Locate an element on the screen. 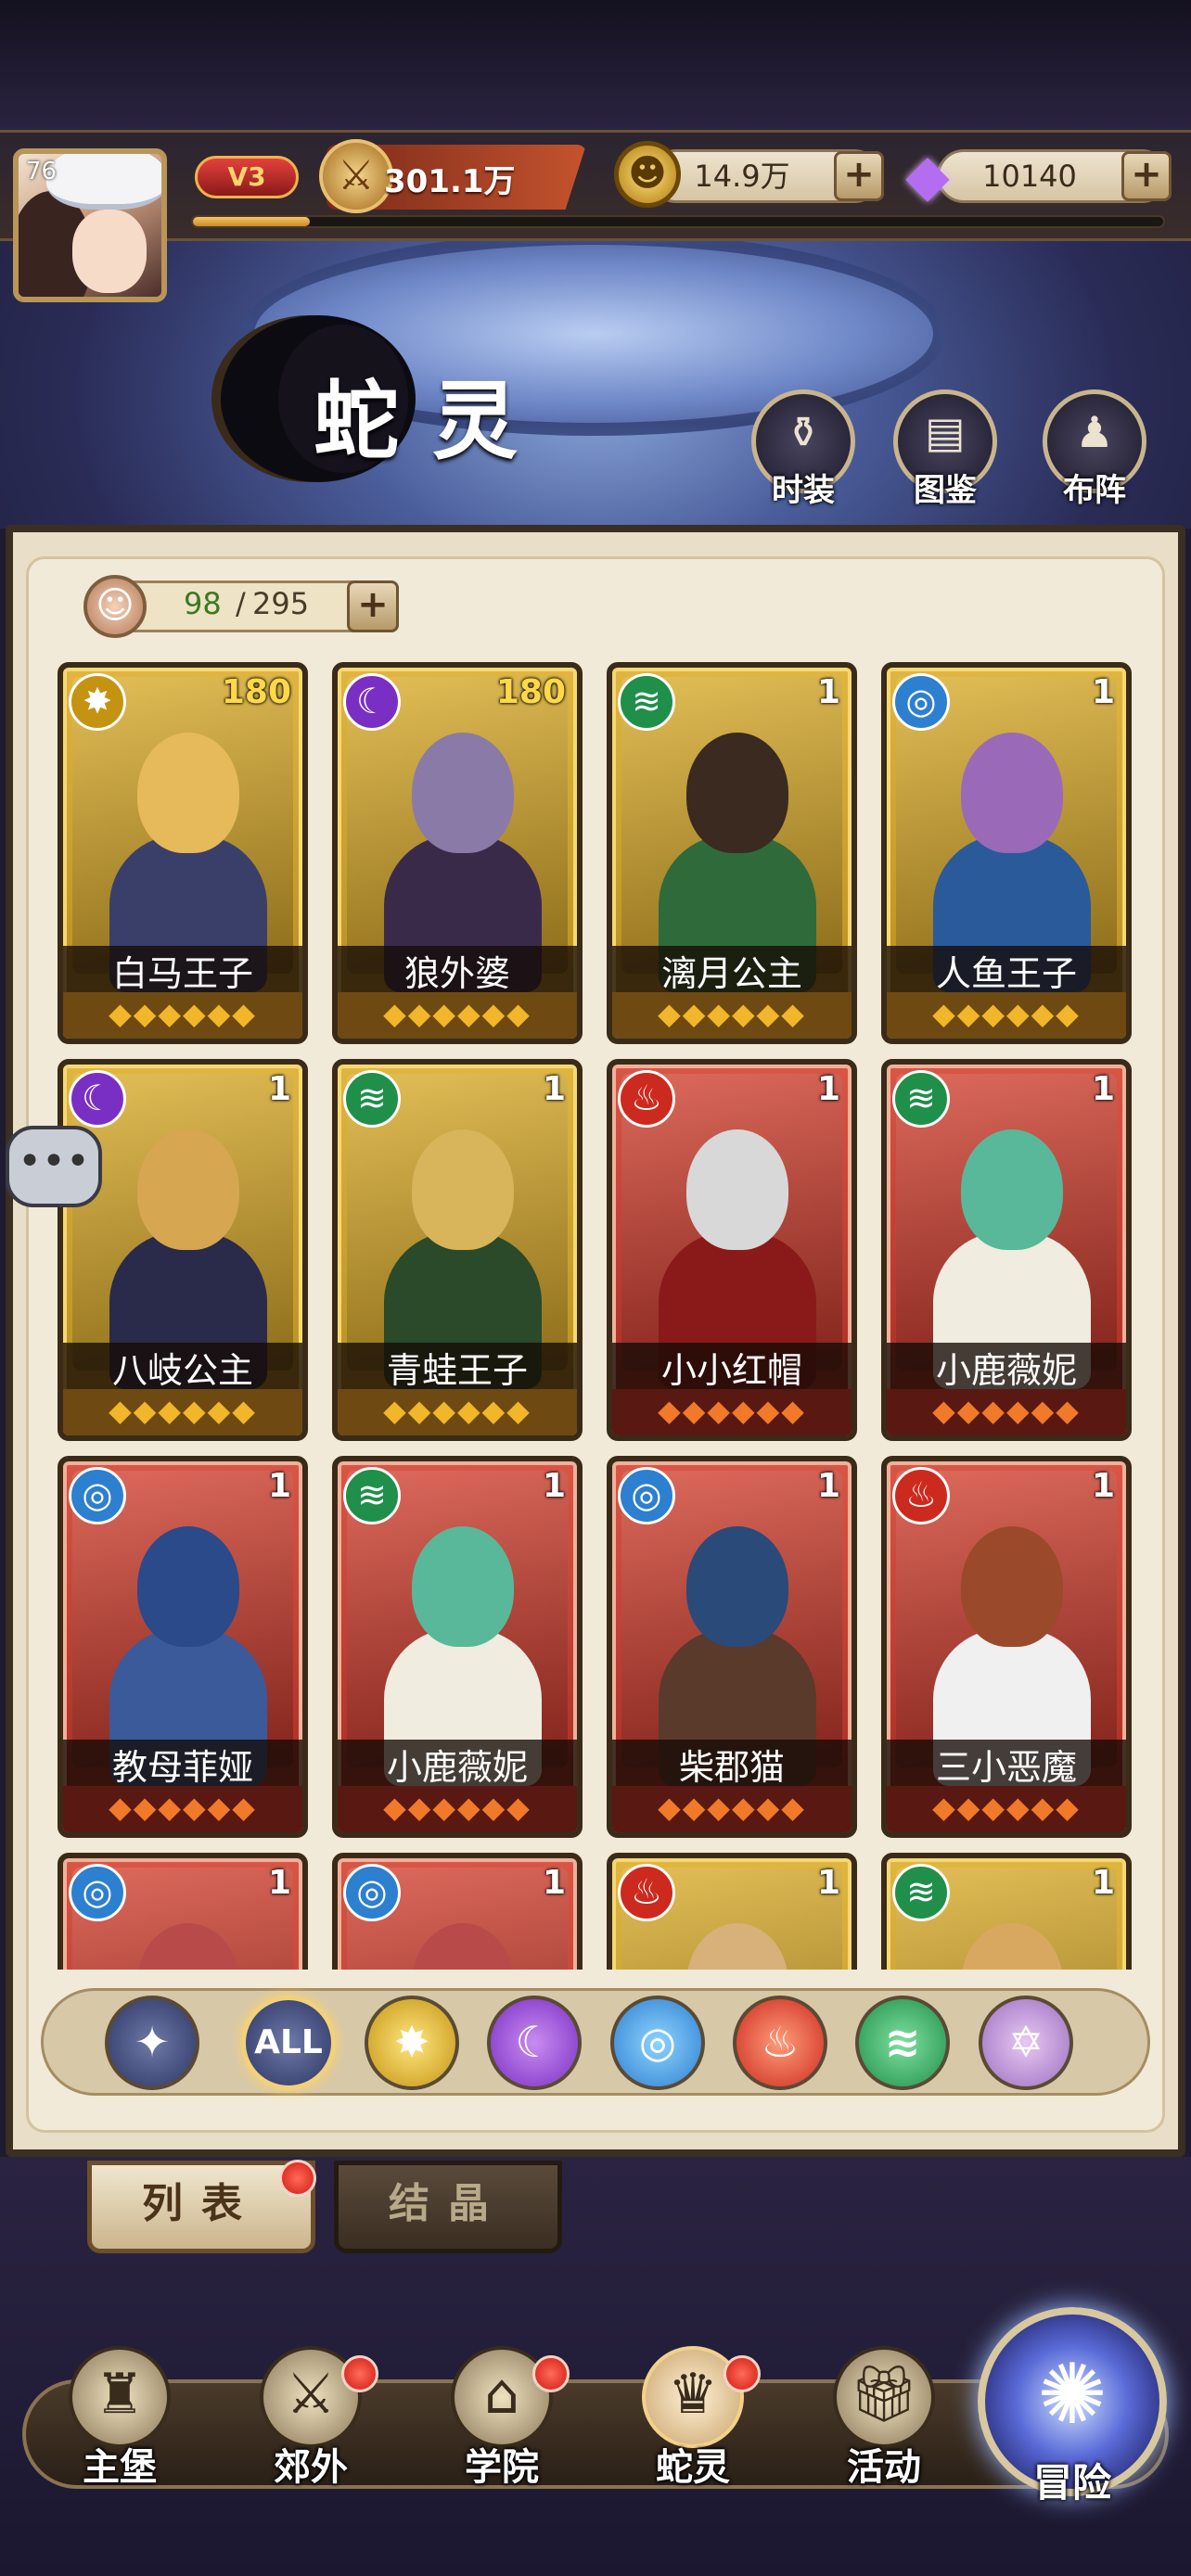 The width and height of the screenshot is (1191, 2576). nav-academy-label: 学院 is located at coordinates (502, 2467).